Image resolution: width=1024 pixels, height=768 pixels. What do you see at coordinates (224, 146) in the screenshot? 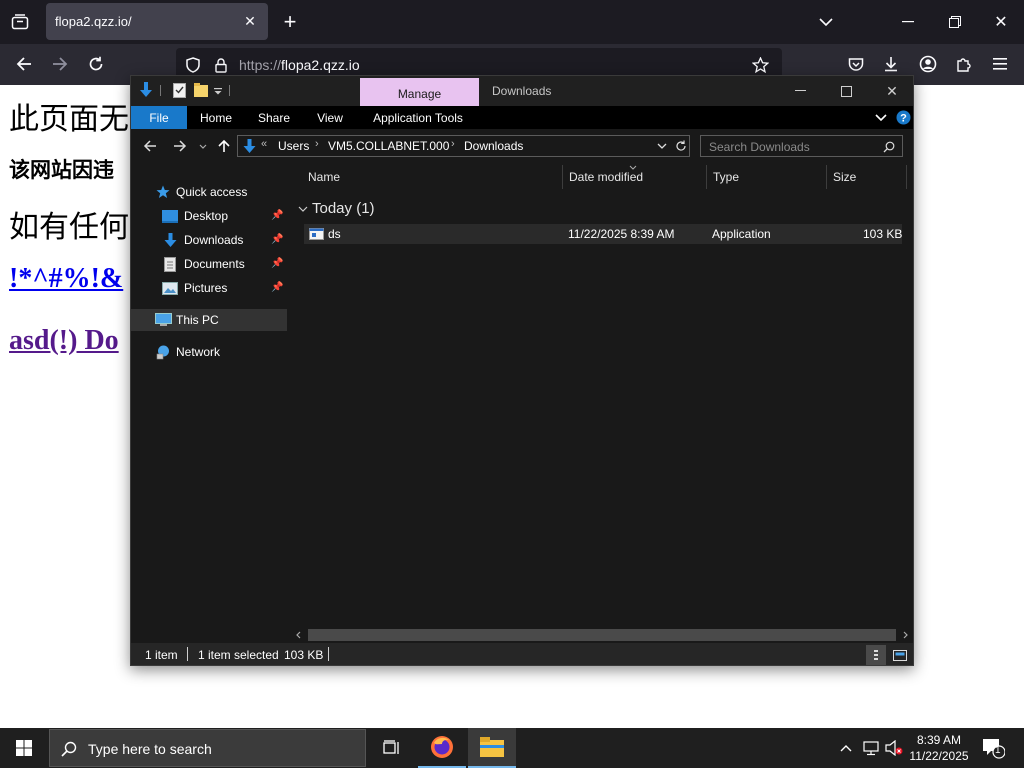
I see `up-folder-arrow-icon` at bounding box center [224, 146].